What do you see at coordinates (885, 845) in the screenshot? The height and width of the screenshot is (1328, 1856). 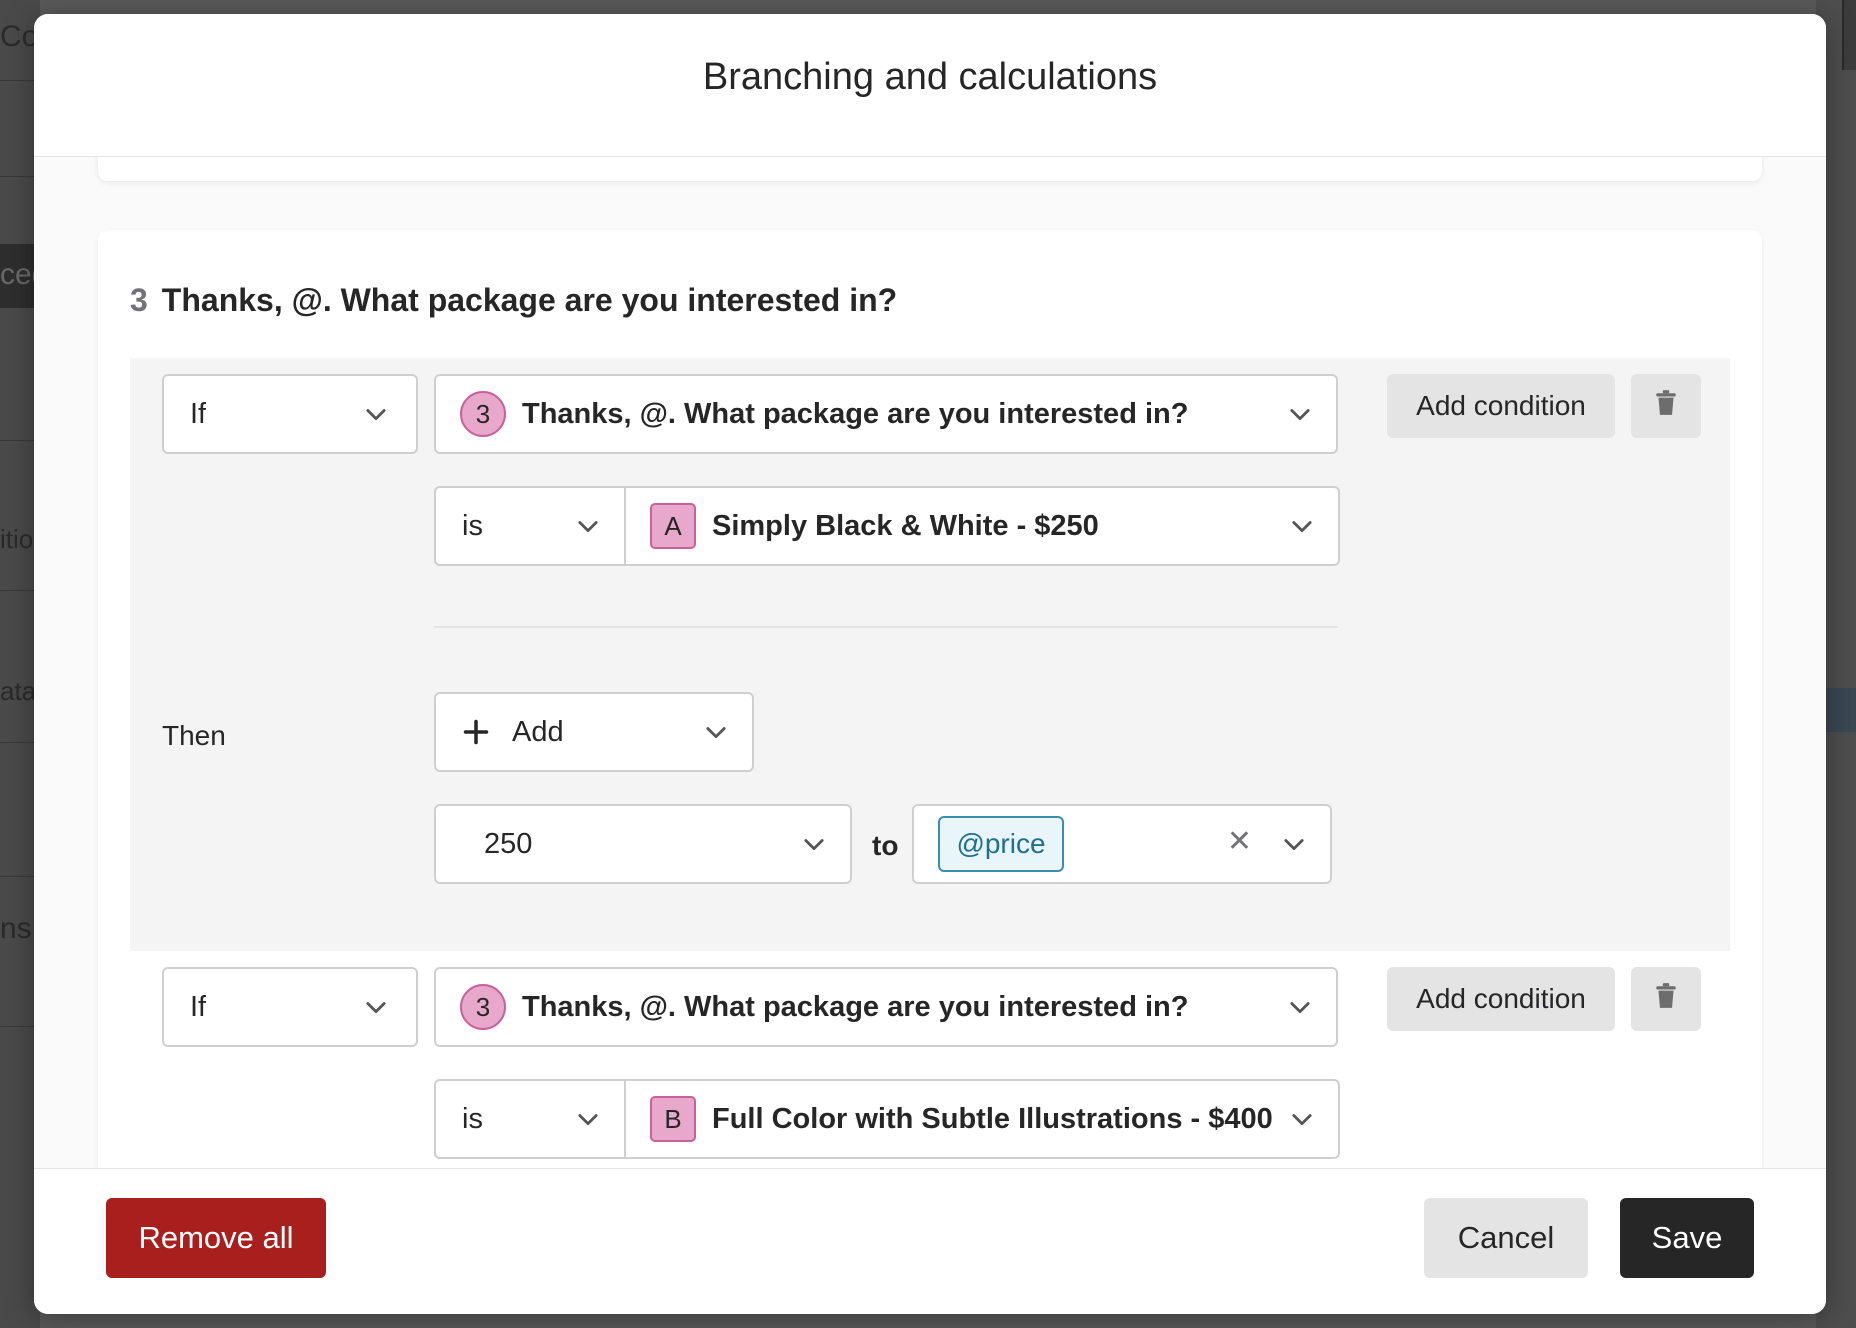 I see `to-label: to` at bounding box center [885, 845].